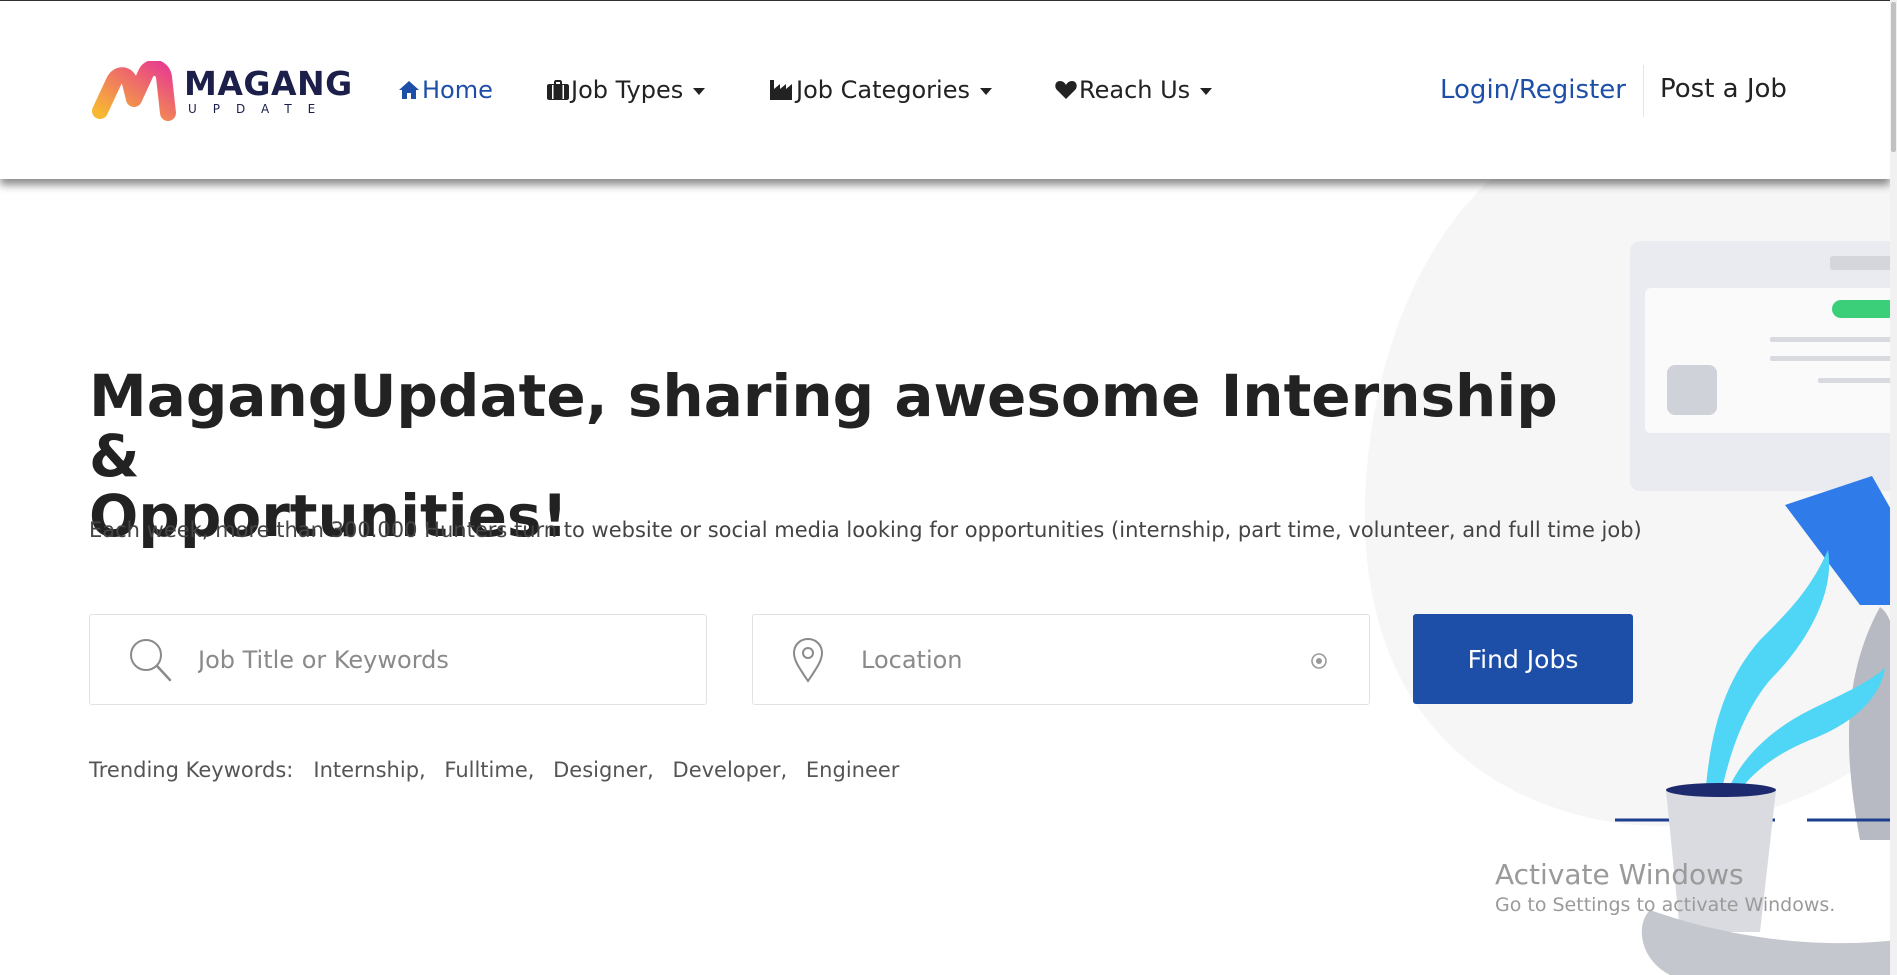  Describe the element at coordinates (603, 770) in the screenshot. I see `trending-keyword: Designer,` at that location.